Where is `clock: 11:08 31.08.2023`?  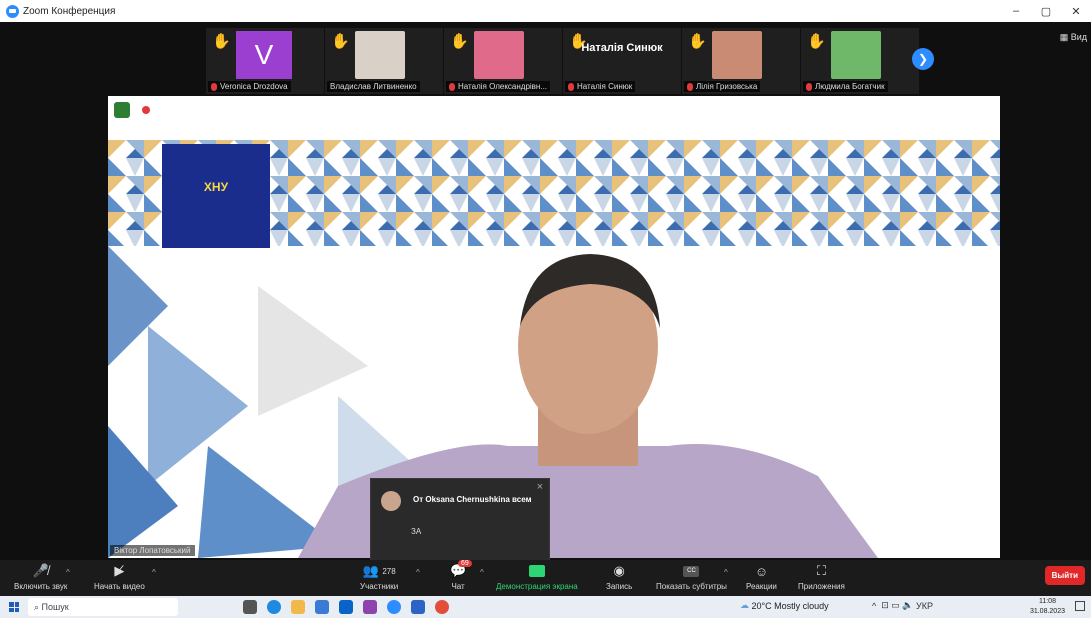
clock: 11:08 31.08.2023 is located at coordinates (1047, 607).